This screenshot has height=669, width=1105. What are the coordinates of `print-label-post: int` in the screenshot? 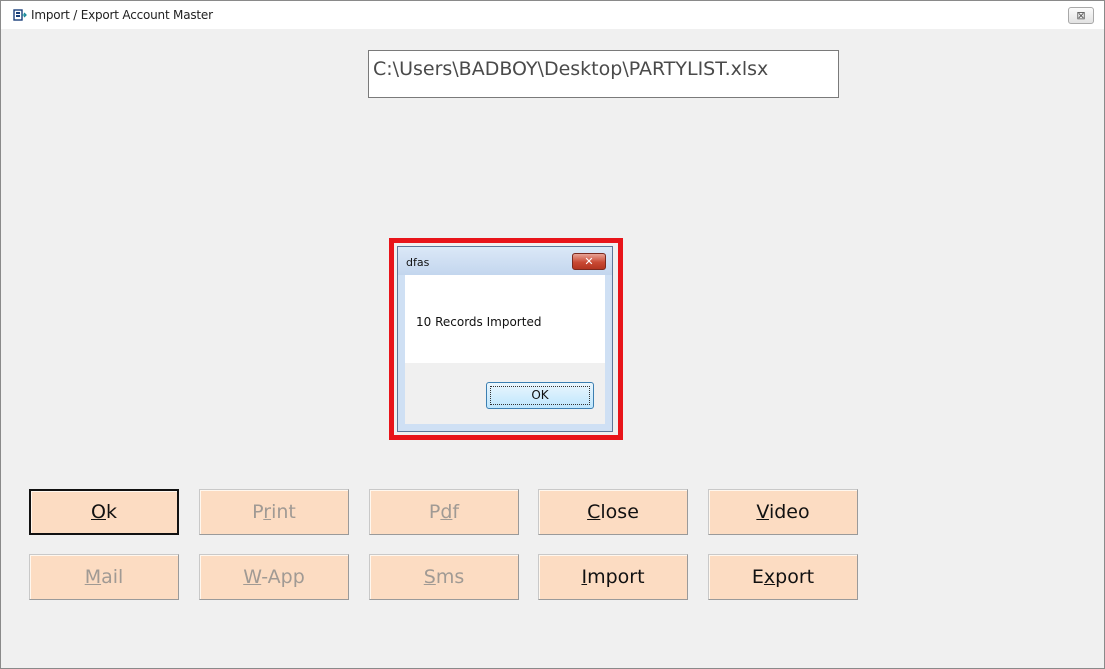 It's located at (283, 512).